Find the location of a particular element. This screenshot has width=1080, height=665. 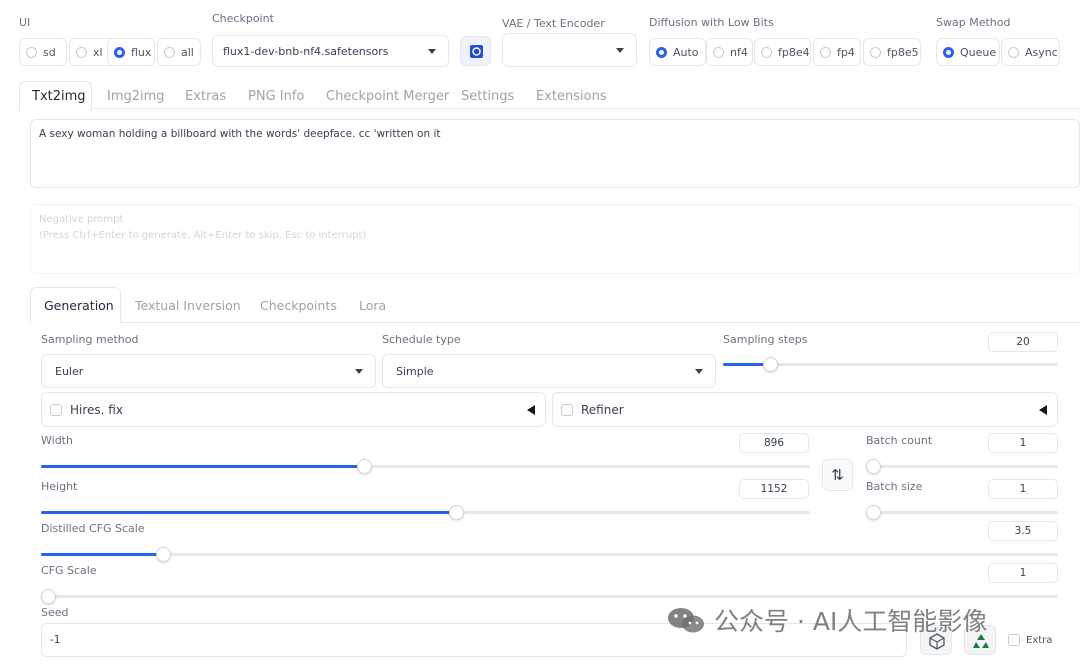

checkpoint-dropdown: flux1-dev-bnb-nf4.safetensors is located at coordinates (330, 51).